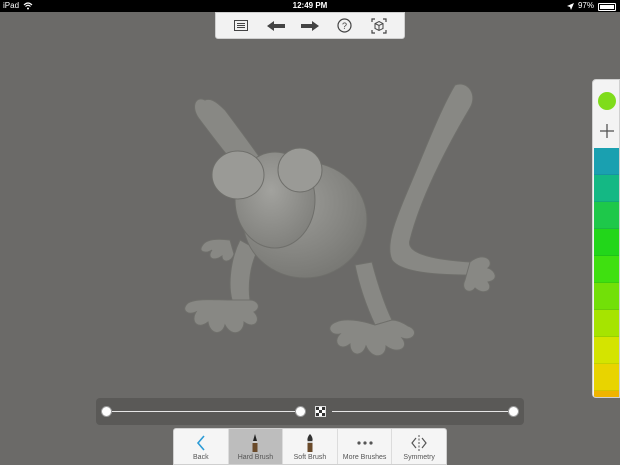 The image size is (620, 465). What do you see at coordinates (422, 411) in the screenshot?
I see `strength-slider-track` at bounding box center [422, 411].